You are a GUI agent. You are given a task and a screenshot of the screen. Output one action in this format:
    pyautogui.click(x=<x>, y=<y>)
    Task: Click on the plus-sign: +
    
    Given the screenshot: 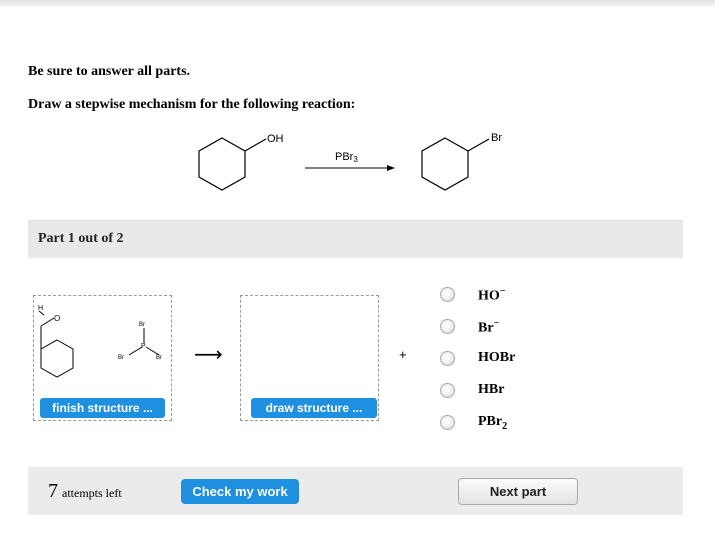 What is the action you would take?
    pyautogui.click(x=403, y=354)
    